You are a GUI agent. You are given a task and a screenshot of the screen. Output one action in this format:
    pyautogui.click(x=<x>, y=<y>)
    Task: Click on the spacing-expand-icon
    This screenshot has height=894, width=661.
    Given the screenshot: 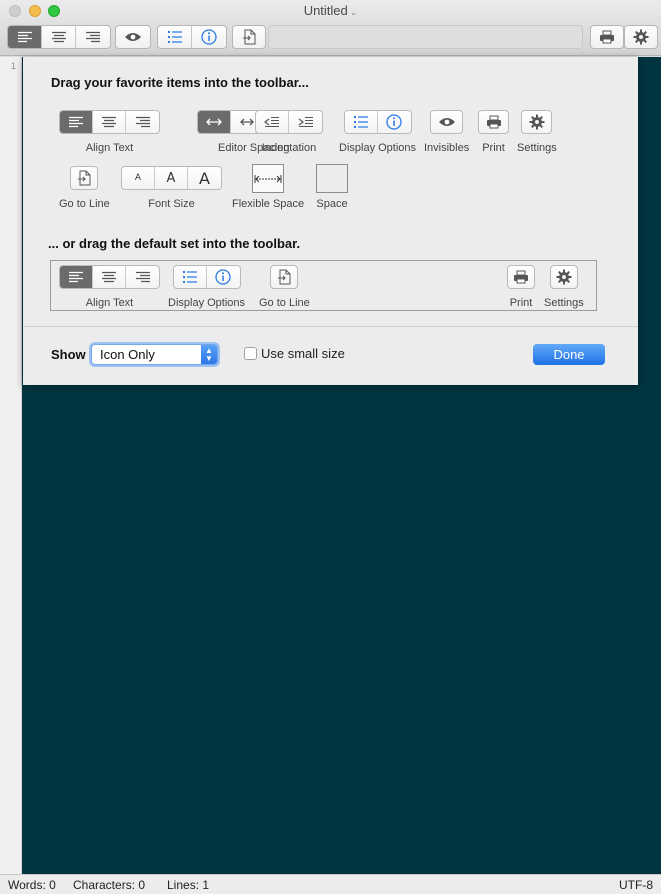 What is the action you would take?
    pyautogui.click(x=213, y=122)
    